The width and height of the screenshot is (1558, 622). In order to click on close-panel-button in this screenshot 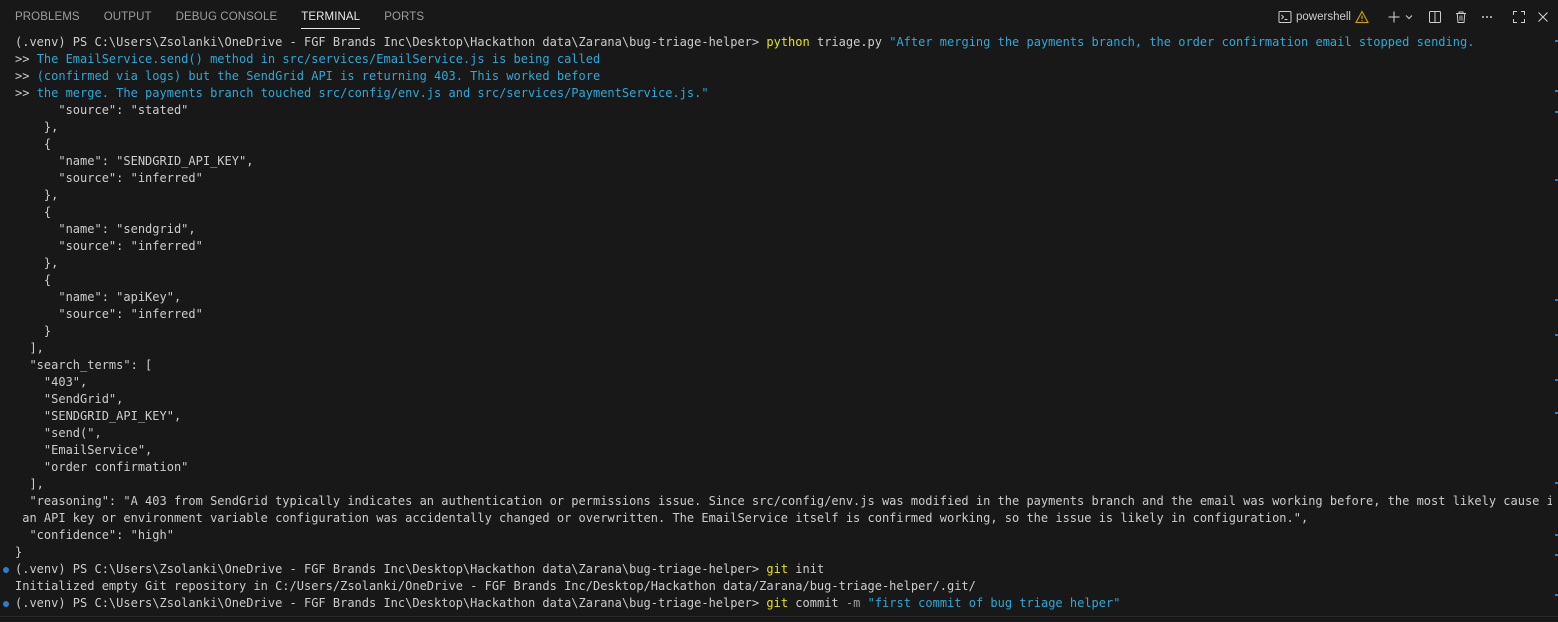, I will do `click(1543, 17)`.